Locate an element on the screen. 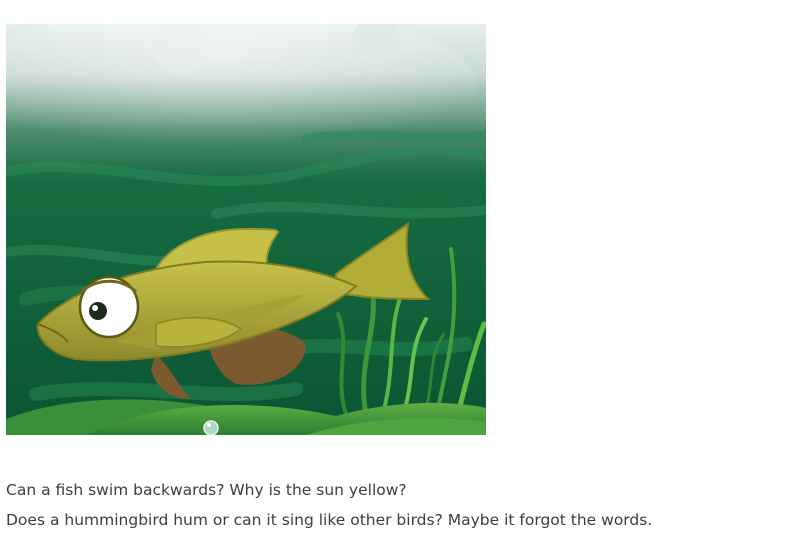  bubble-icon is located at coordinates (211, 427).